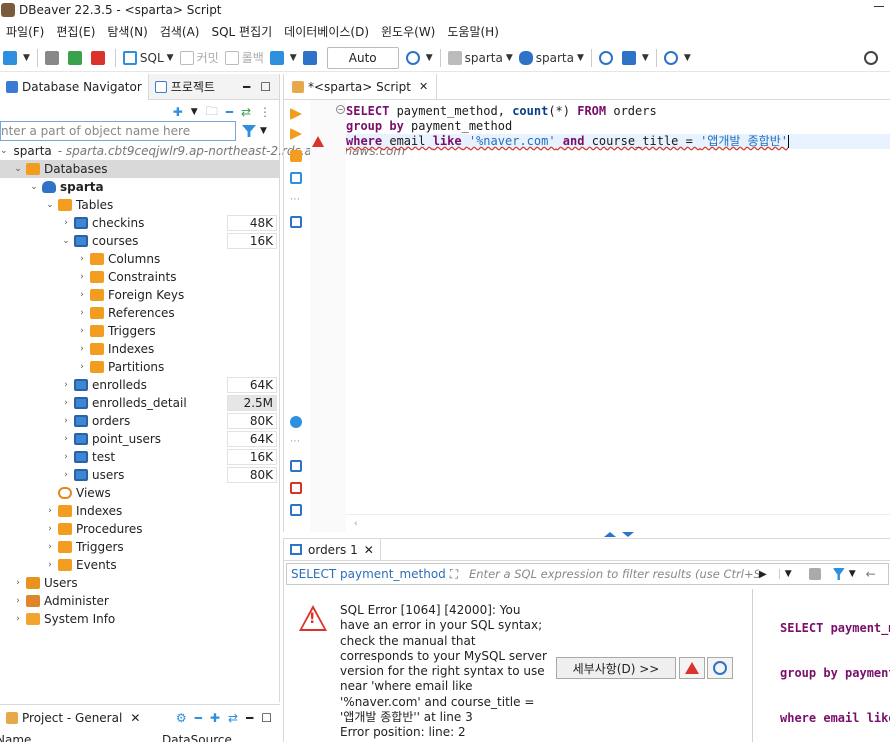 This screenshot has width=890, height=742. I want to click on new-connection-icon: ✚, so click(178, 112).